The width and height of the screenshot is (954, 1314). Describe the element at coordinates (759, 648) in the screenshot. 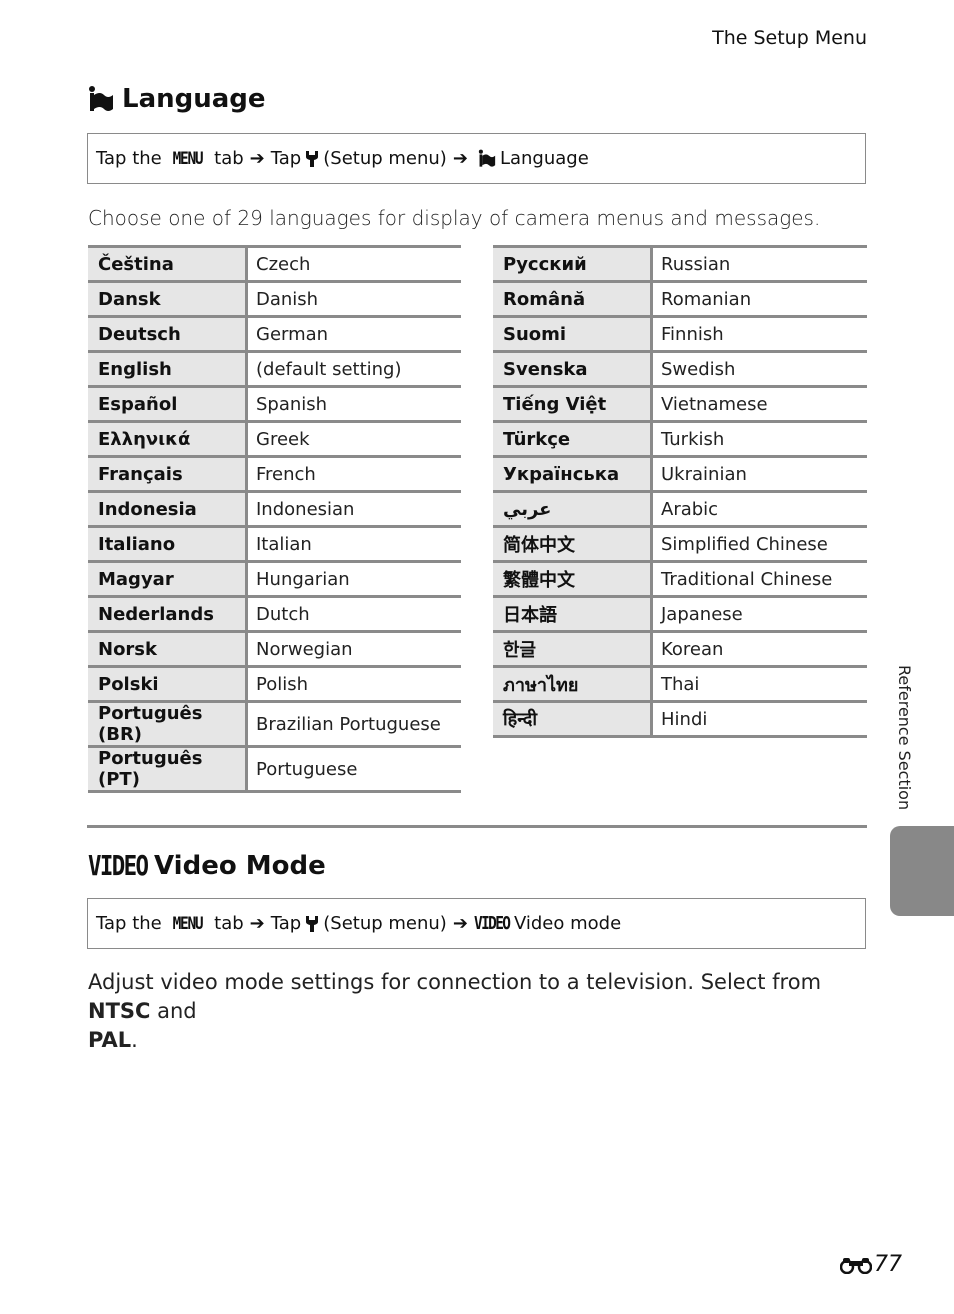

I see `english-language-name: Korean` at that location.